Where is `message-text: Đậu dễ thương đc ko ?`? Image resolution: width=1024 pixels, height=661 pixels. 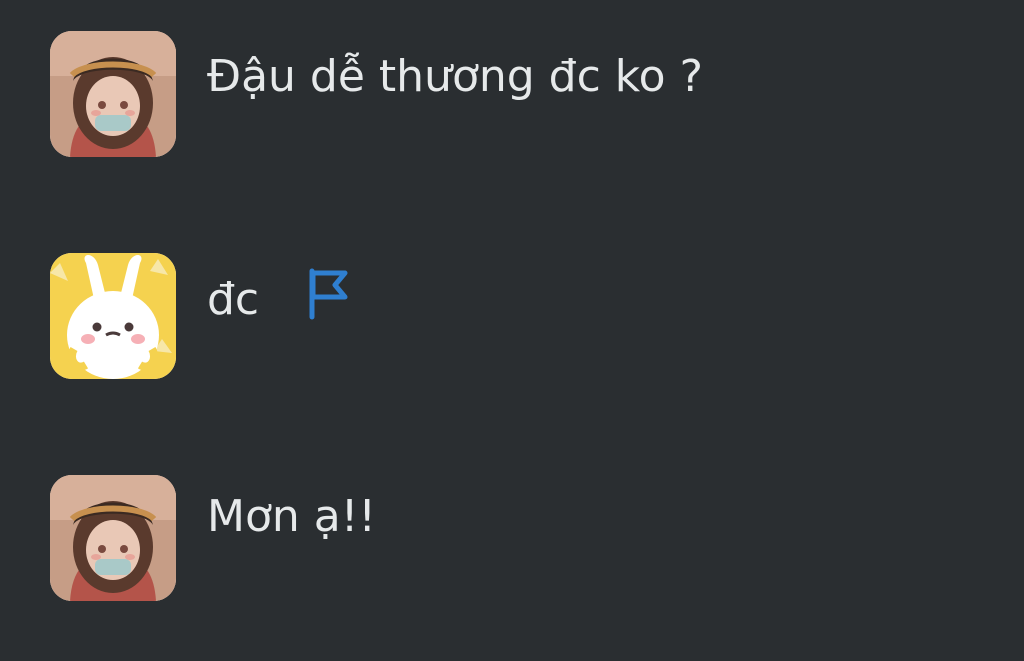 message-text: Đậu dễ thương đc ko ? is located at coordinates (455, 76).